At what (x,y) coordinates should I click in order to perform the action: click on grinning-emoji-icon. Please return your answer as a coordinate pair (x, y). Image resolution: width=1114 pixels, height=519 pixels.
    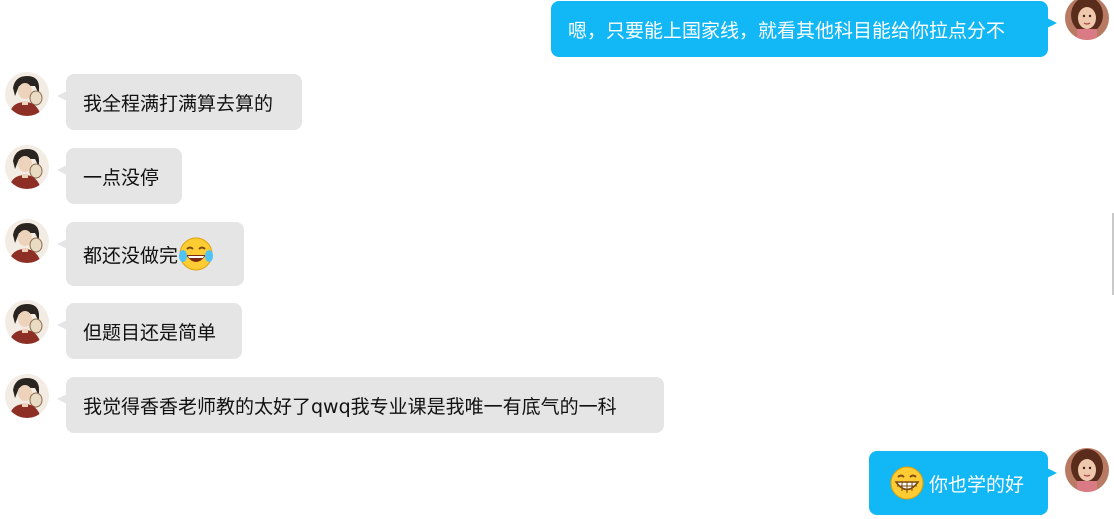
    Looking at the image, I should click on (907, 483).